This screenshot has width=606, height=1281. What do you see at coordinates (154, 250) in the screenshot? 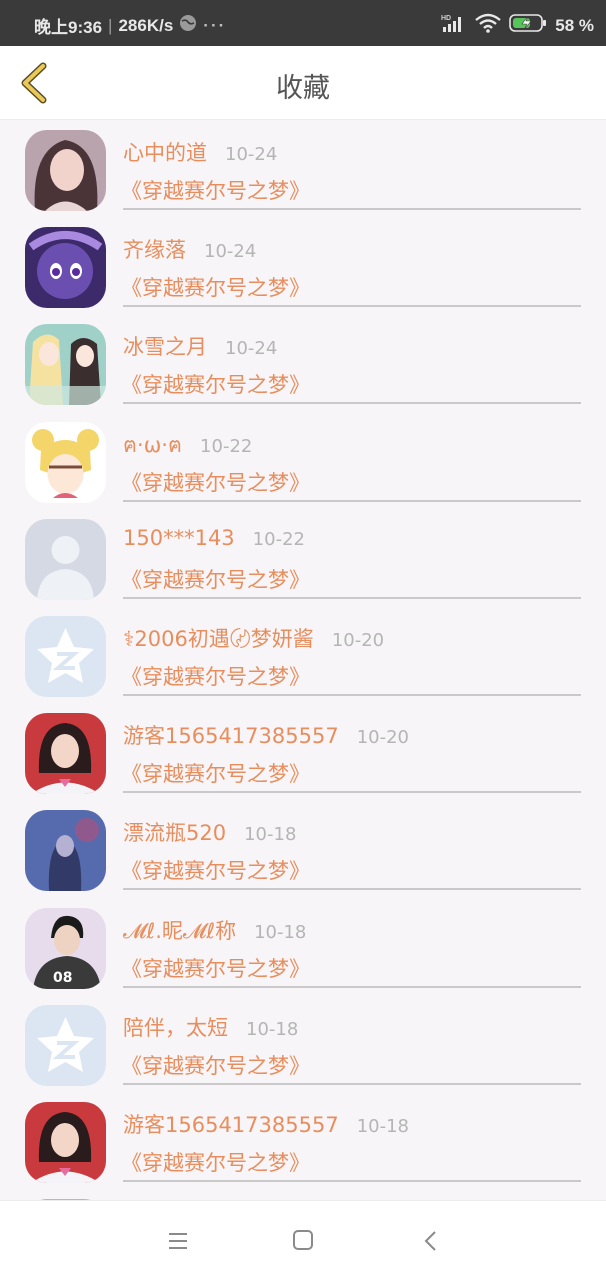
I see `user-name: 齐缘落` at bounding box center [154, 250].